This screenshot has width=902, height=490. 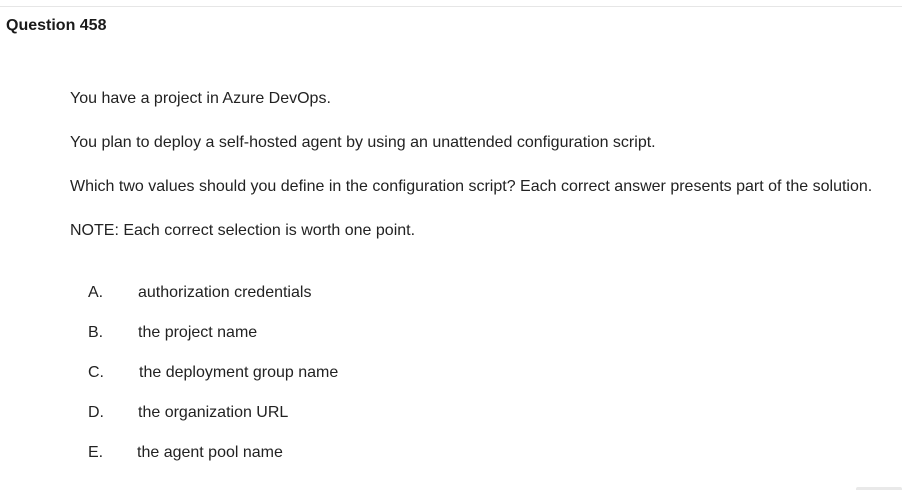 What do you see at coordinates (96, 452) in the screenshot?
I see `option-letter: E.` at bounding box center [96, 452].